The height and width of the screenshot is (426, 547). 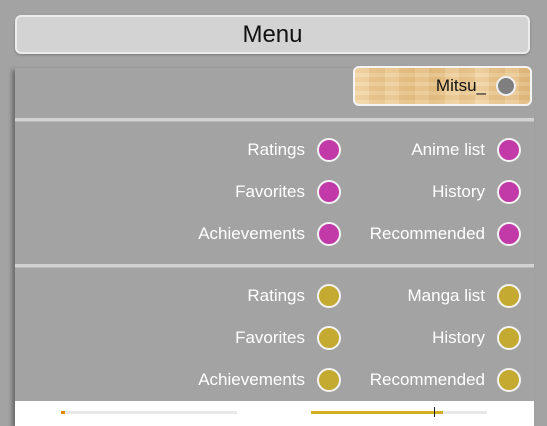 I want to click on anime-list-item: Anime list, so click(x=466, y=150).